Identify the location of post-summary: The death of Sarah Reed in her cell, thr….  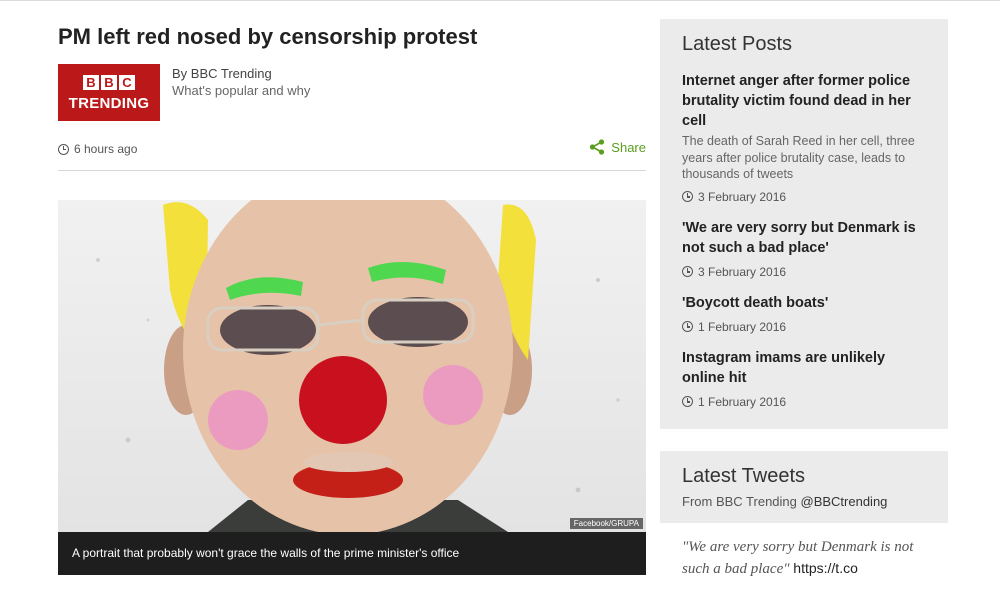
(798, 157).